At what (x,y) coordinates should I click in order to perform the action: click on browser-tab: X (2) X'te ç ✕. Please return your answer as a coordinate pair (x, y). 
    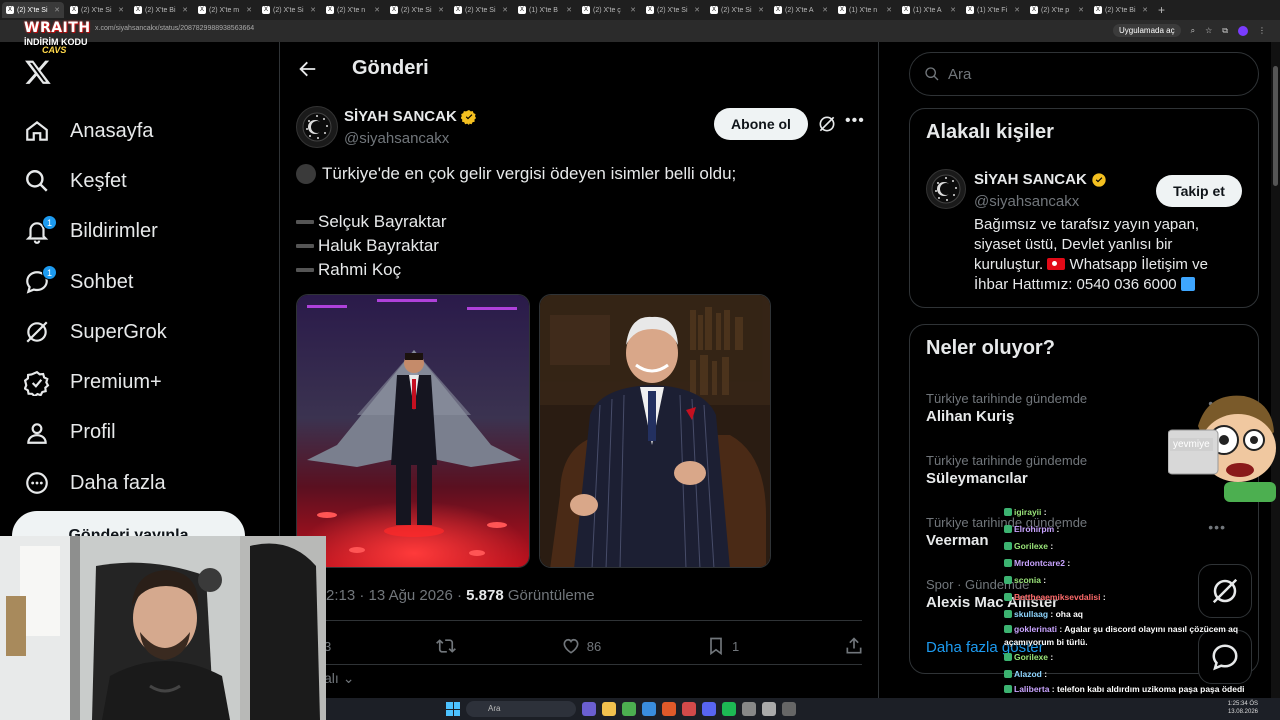
    Looking at the image, I should click on (609, 10).